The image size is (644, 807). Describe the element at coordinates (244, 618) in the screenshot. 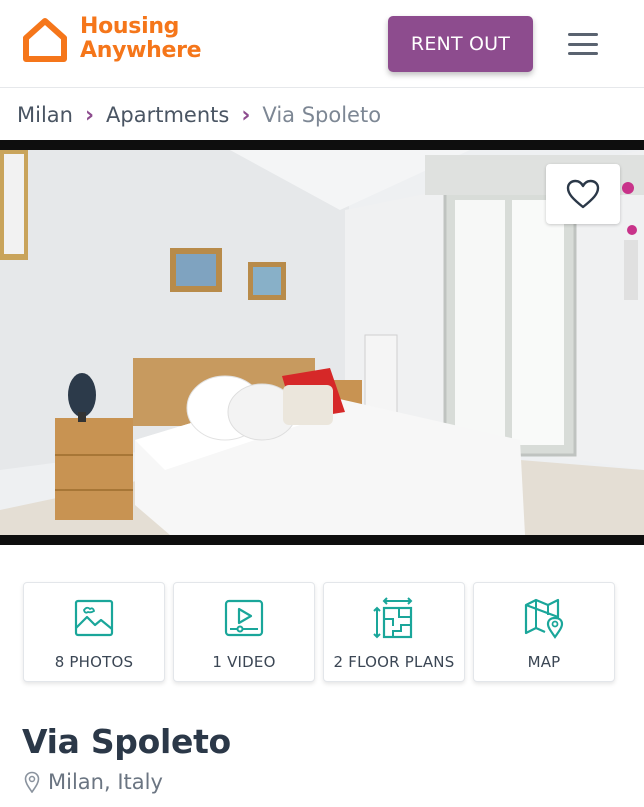

I see `video-icon` at that location.